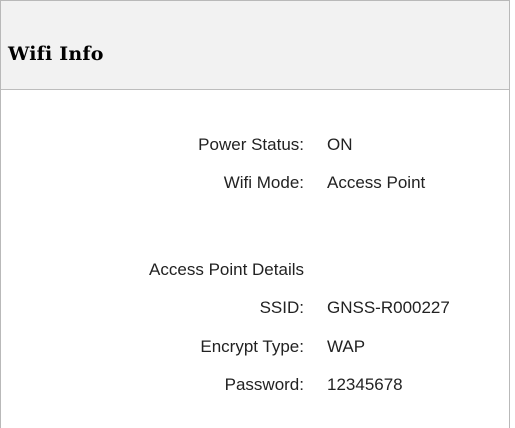 This screenshot has height=428, width=515. Describe the element at coordinates (365, 384) in the screenshot. I see `password-value: 12345678` at that location.